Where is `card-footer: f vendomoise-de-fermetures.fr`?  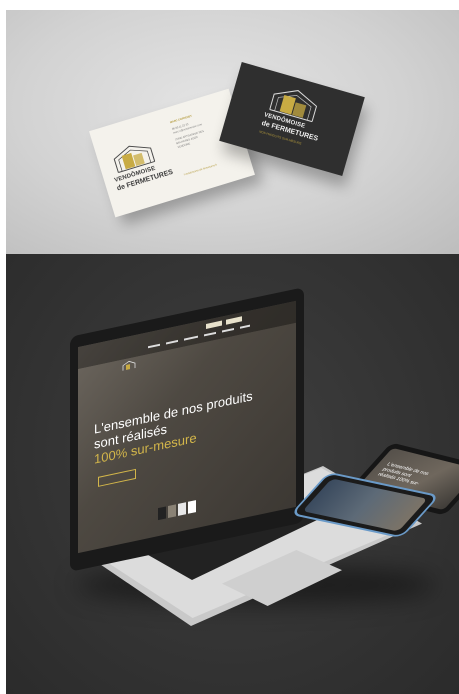 card-footer: f vendomoise-de-fermetures.fr is located at coordinates (200, 170).